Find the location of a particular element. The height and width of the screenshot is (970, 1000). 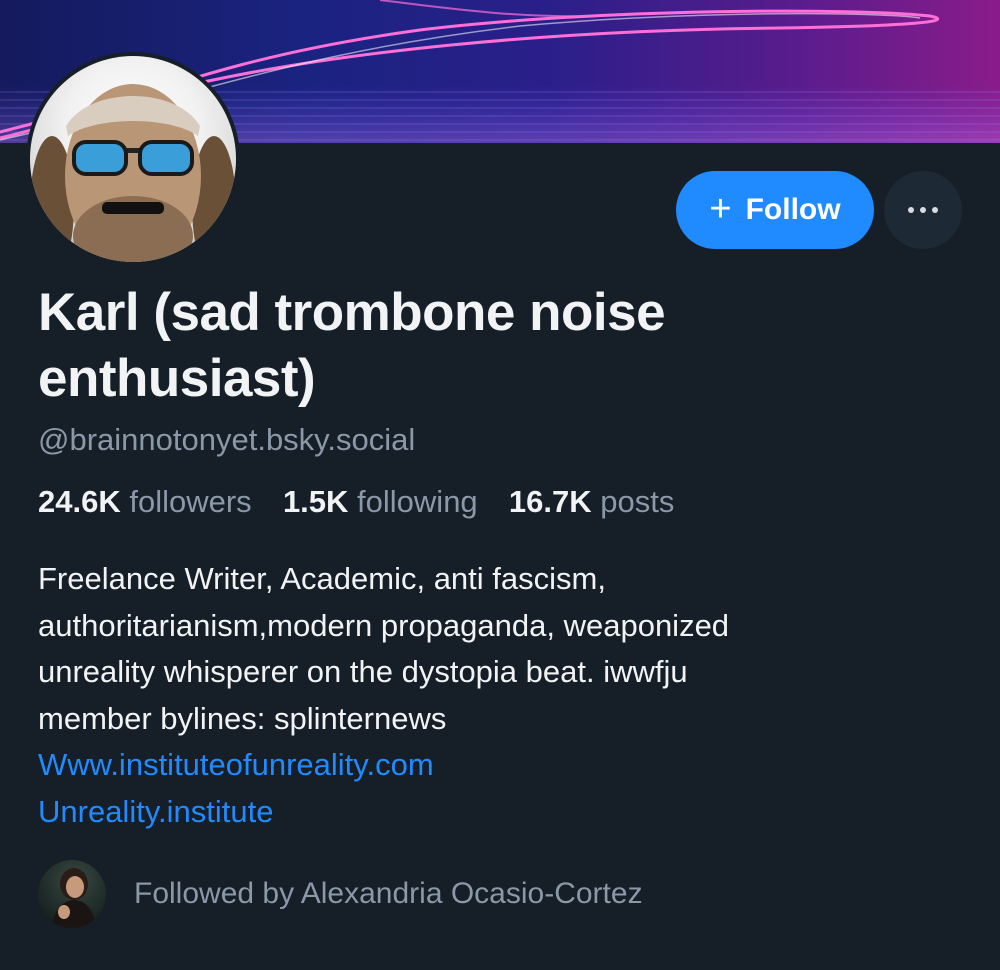

more-options-button is located at coordinates (923, 210).